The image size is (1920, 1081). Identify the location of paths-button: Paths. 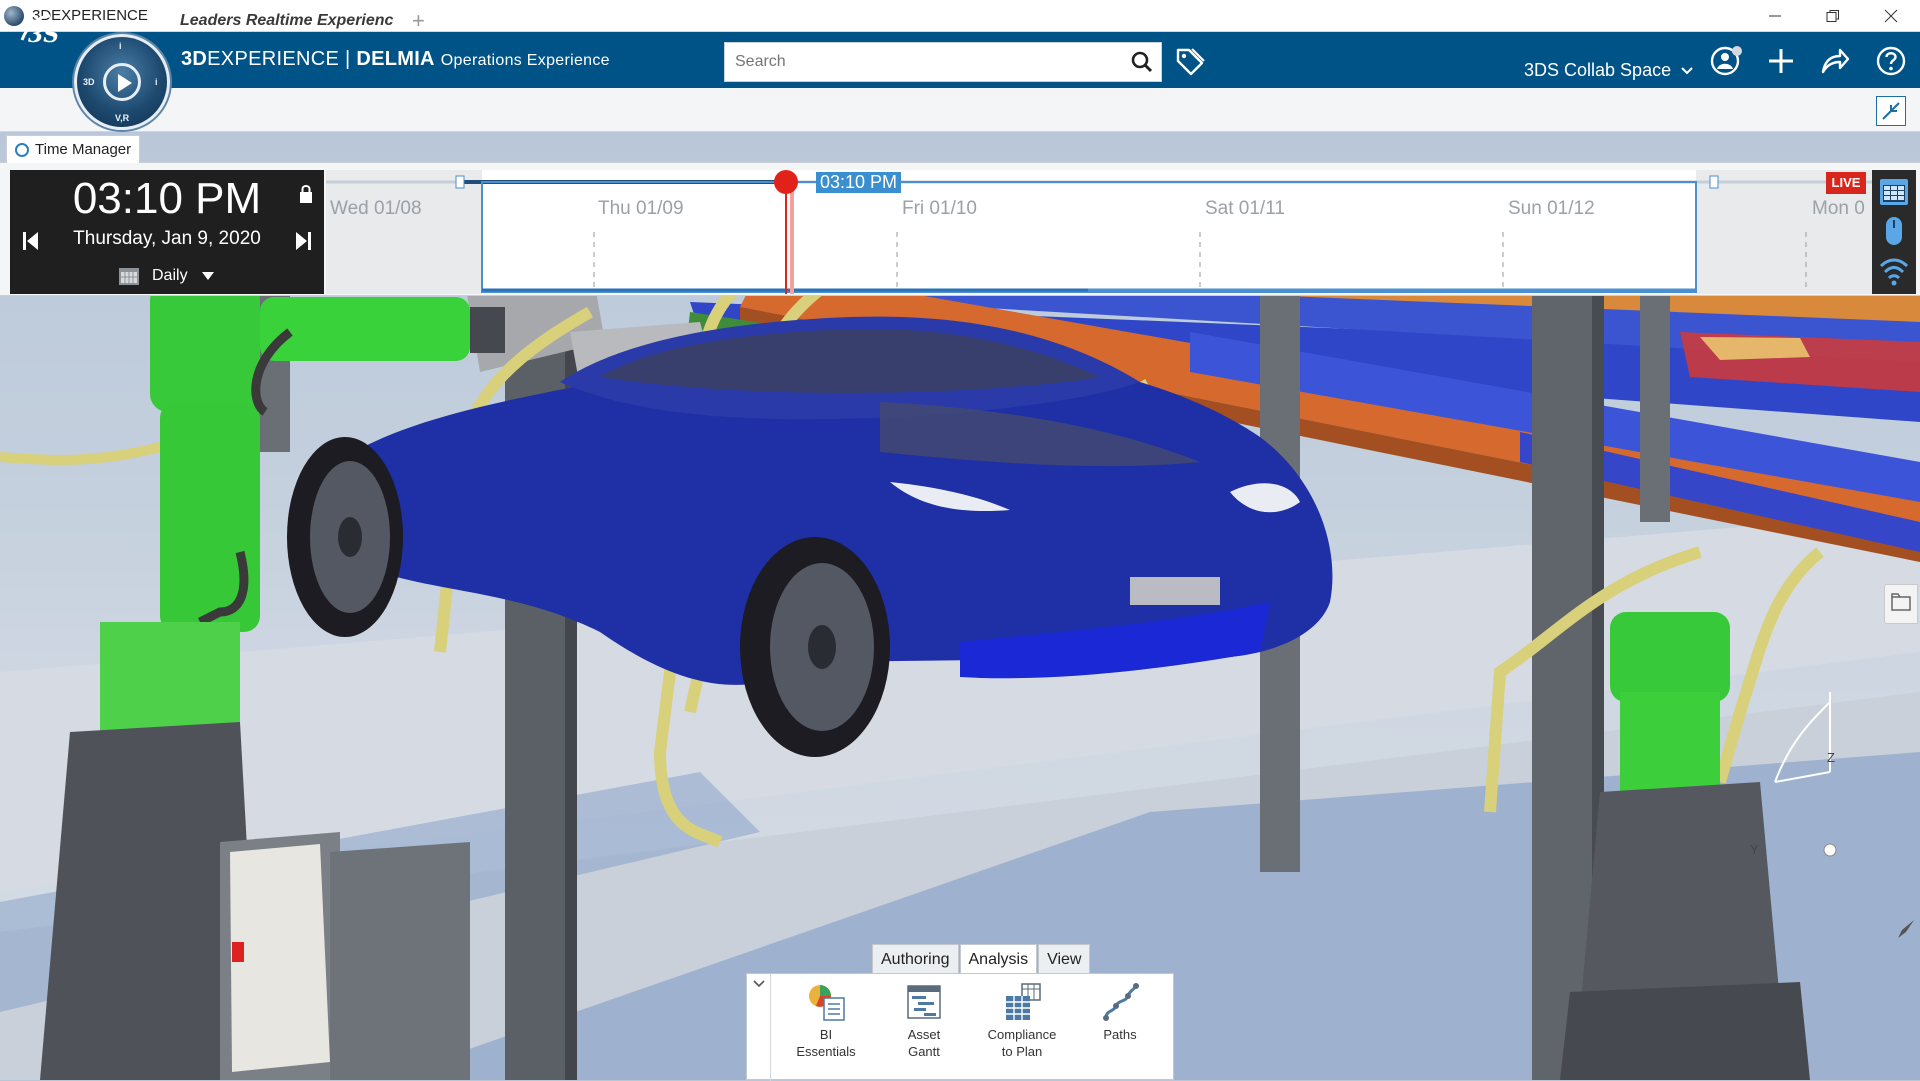
(1120, 1012).